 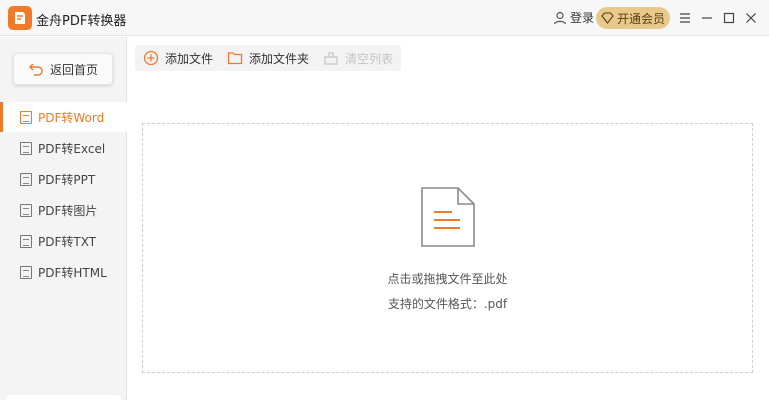 What do you see at coordinates (73, 69) in the screenshot?
I see `back-home-label: 返回首页` at bounding box center [73, 69].